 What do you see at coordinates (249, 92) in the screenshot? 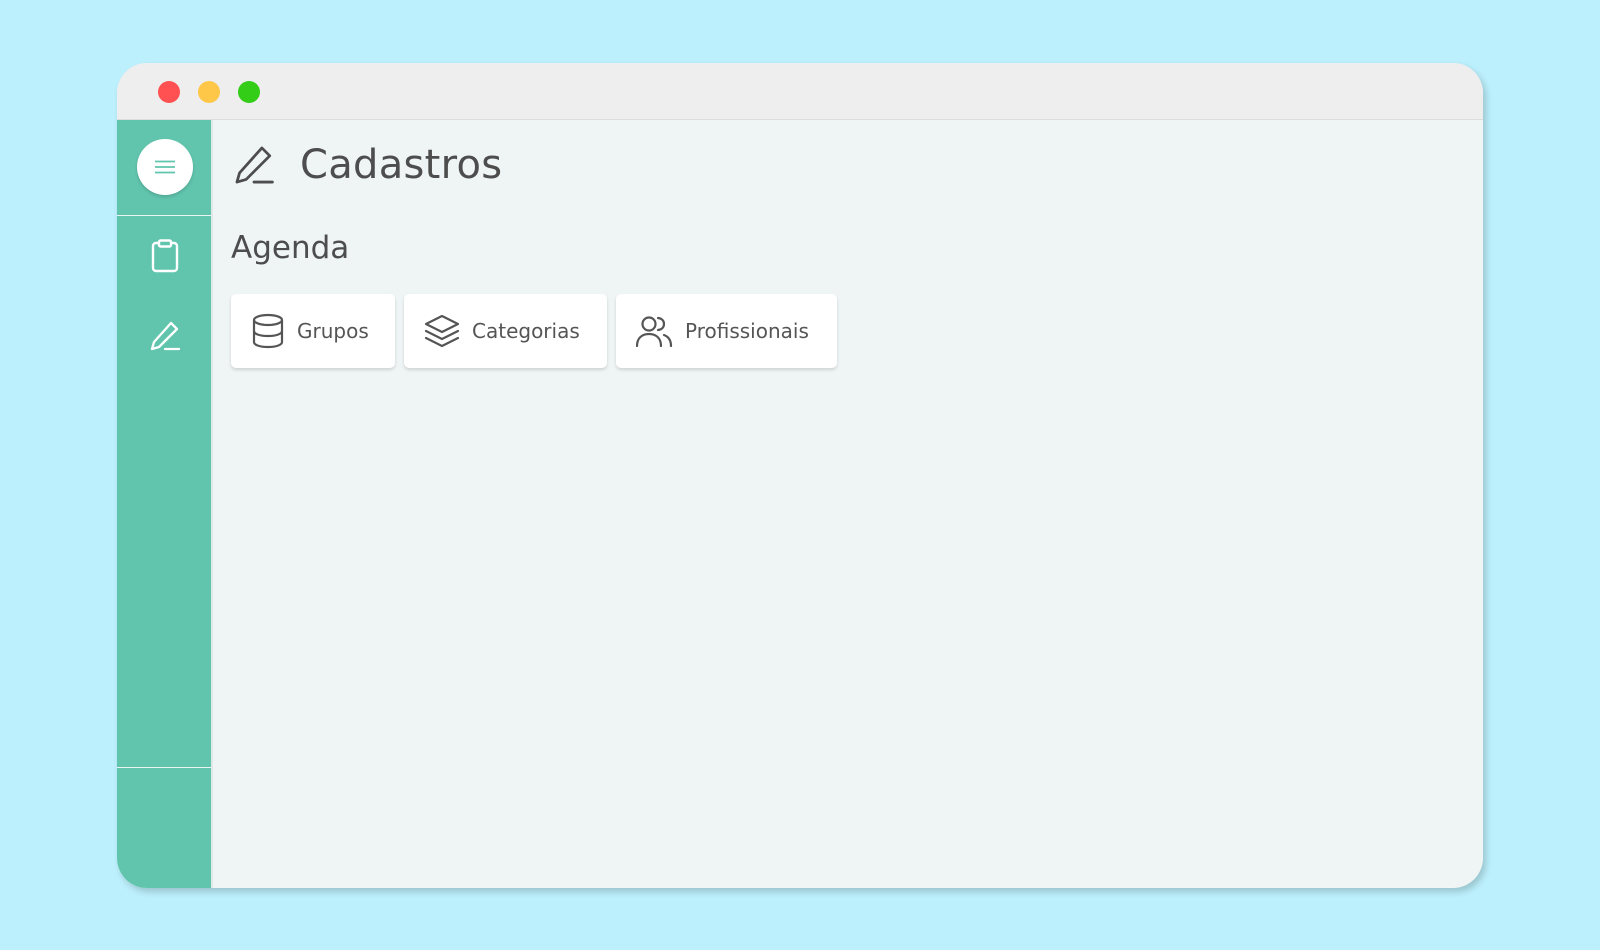
I see `maximize-window-button` at bounding box center [249, 92].